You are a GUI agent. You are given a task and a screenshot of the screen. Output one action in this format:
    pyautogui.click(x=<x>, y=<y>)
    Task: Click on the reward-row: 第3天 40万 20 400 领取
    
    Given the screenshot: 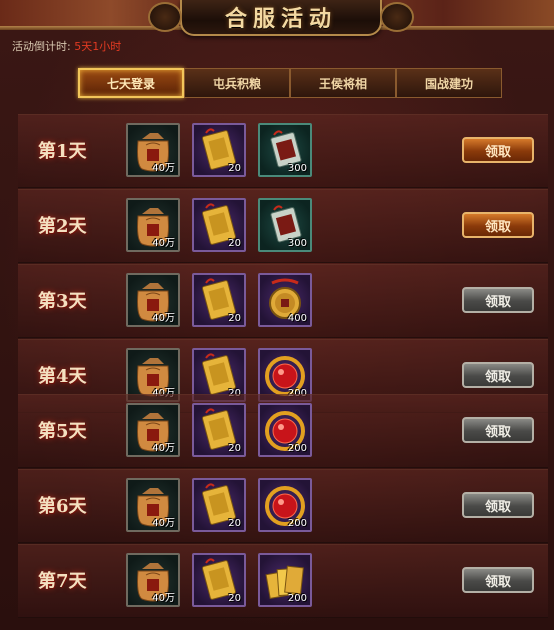 What is the action you would take?
    pyautogui.click(x=283, y=301)
    